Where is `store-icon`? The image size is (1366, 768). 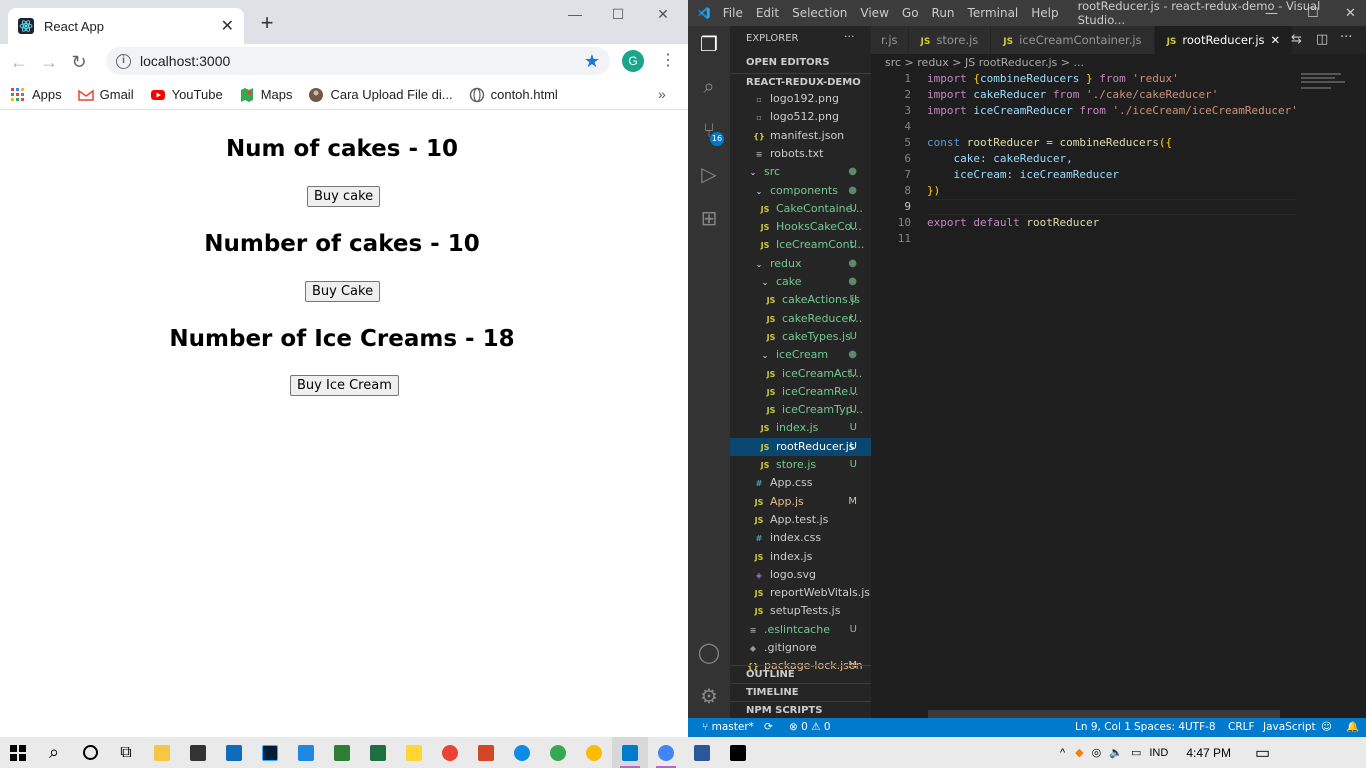 store-icon is located at coordinates (198, 752).